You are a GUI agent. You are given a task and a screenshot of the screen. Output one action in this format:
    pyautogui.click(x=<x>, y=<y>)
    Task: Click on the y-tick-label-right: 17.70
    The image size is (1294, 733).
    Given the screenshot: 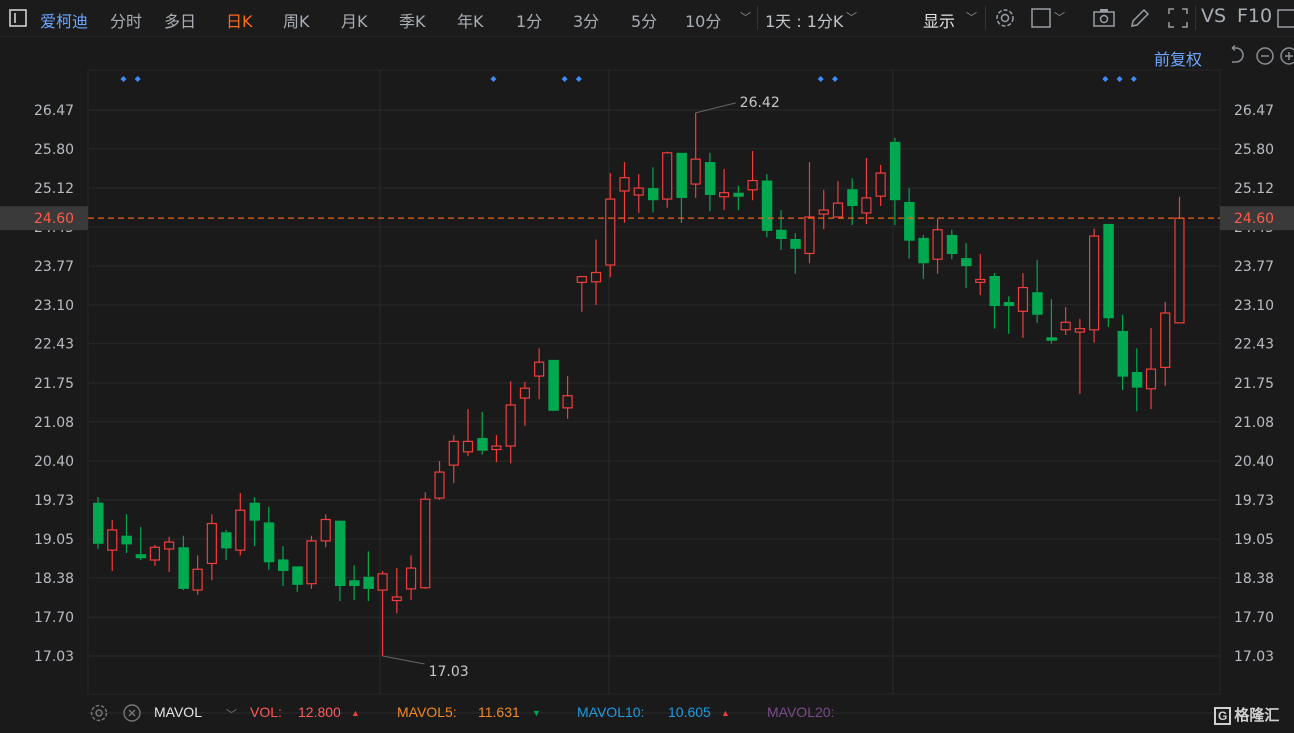 What is the action you would take?
    pyautogui.click(x=1254, y=618)
    